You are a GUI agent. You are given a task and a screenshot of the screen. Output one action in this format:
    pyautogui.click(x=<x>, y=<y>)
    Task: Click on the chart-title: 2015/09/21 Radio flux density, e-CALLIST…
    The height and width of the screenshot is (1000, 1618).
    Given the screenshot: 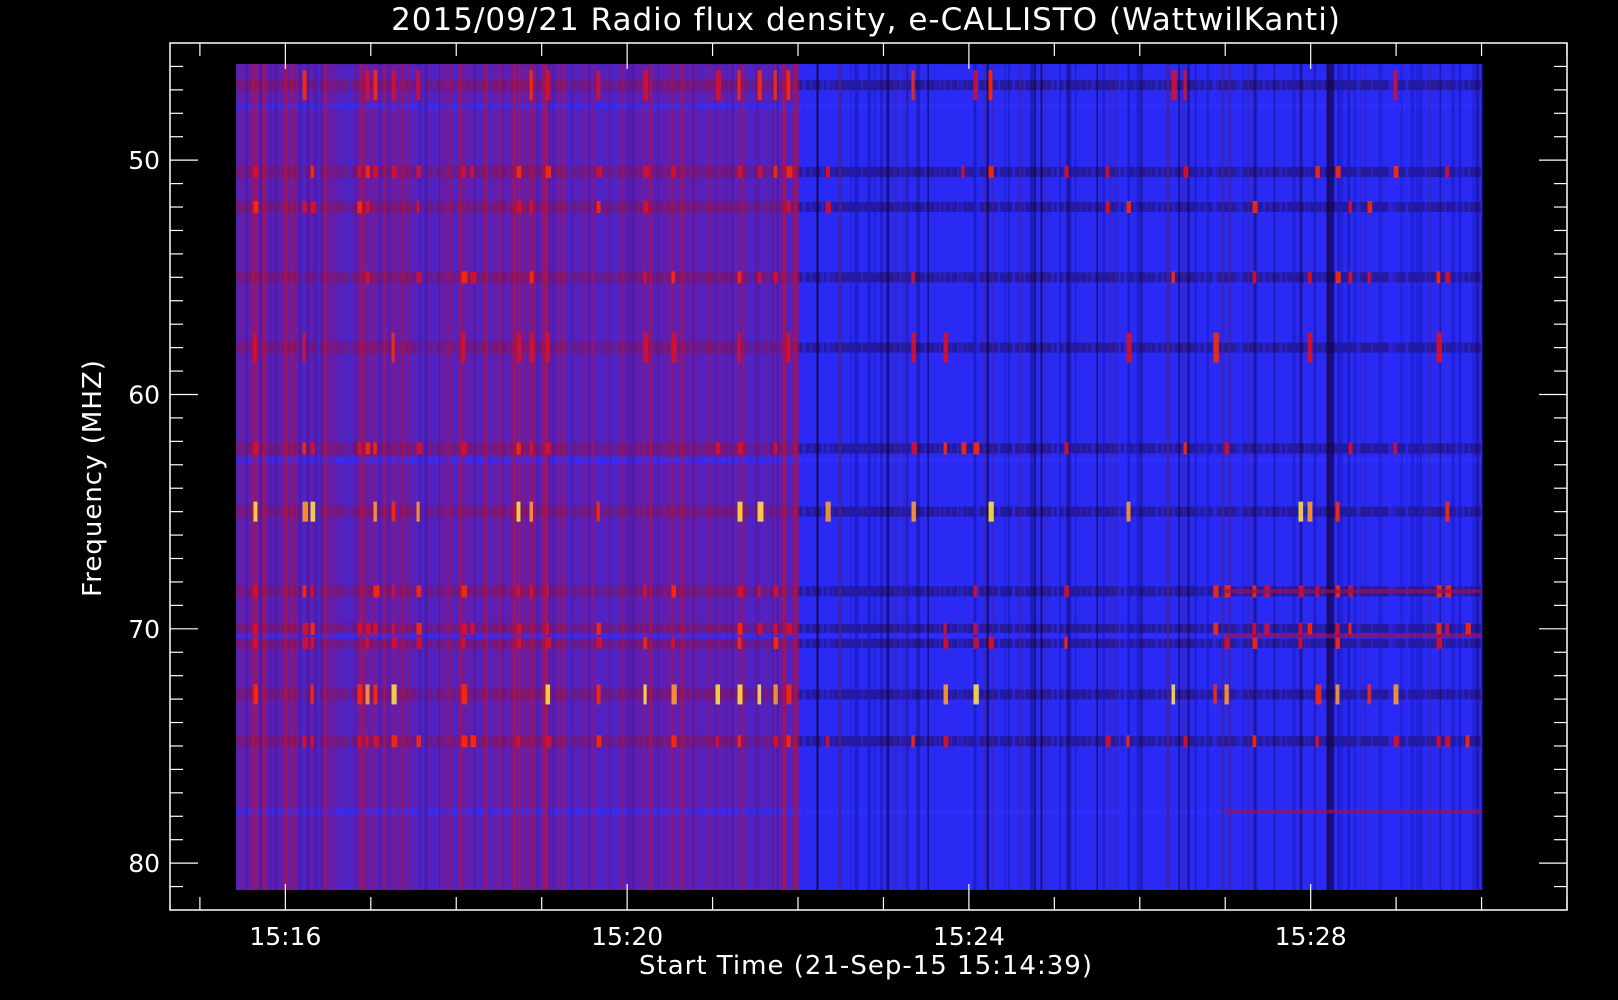 What is the action you would take?
    pyautogui.click(x=866, y=20)
    